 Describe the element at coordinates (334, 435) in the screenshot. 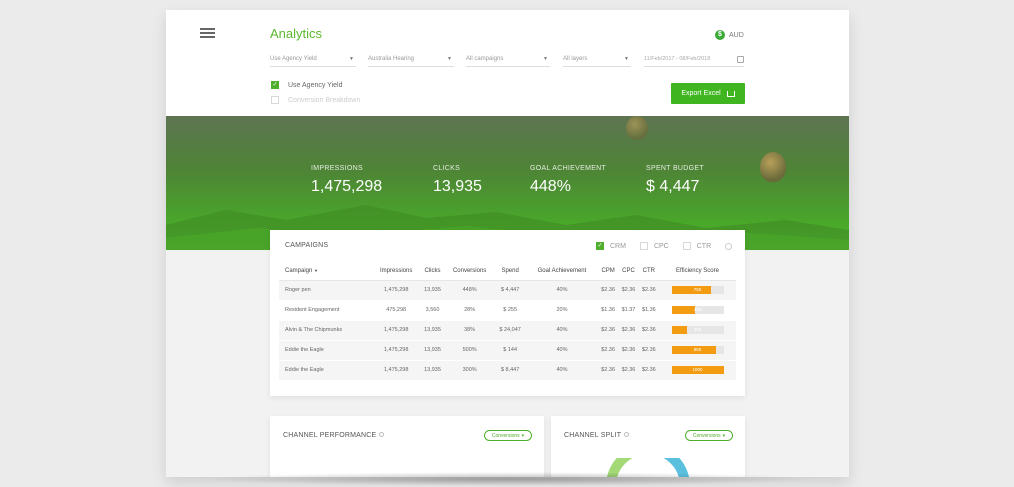

I see `panel-title: CHANNEL PERFORMANCE` at that location.